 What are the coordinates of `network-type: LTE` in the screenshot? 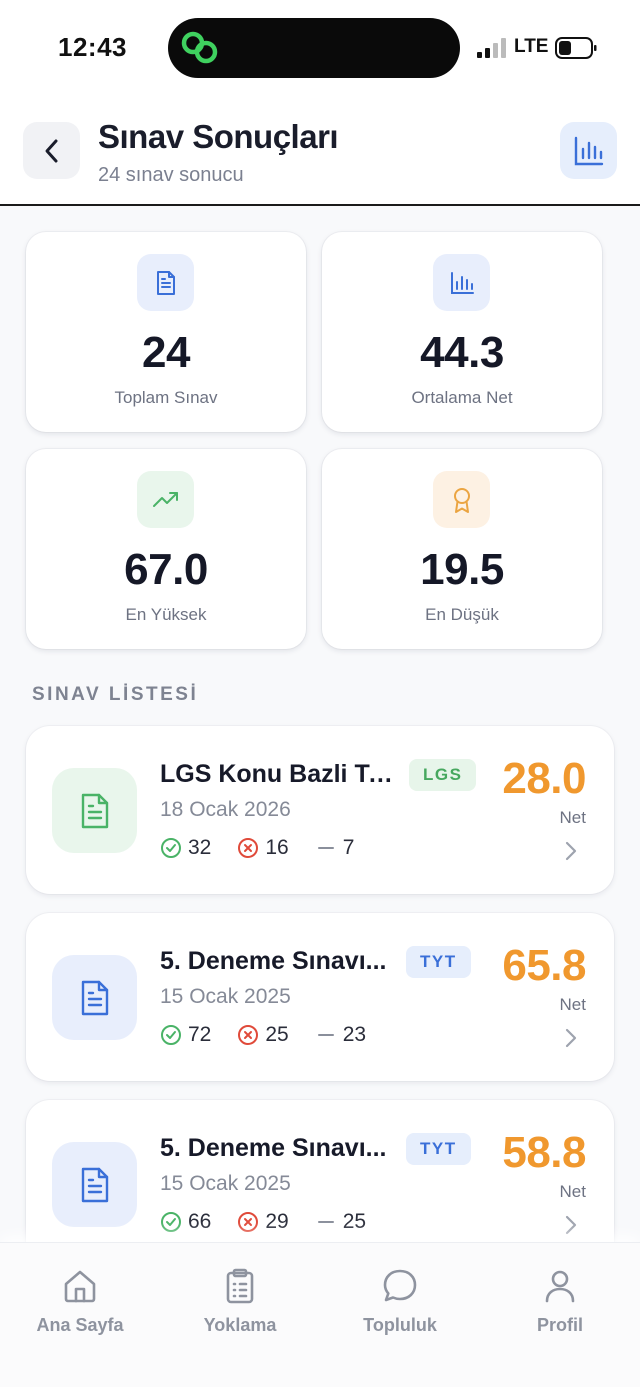 It's located at (531, 46).